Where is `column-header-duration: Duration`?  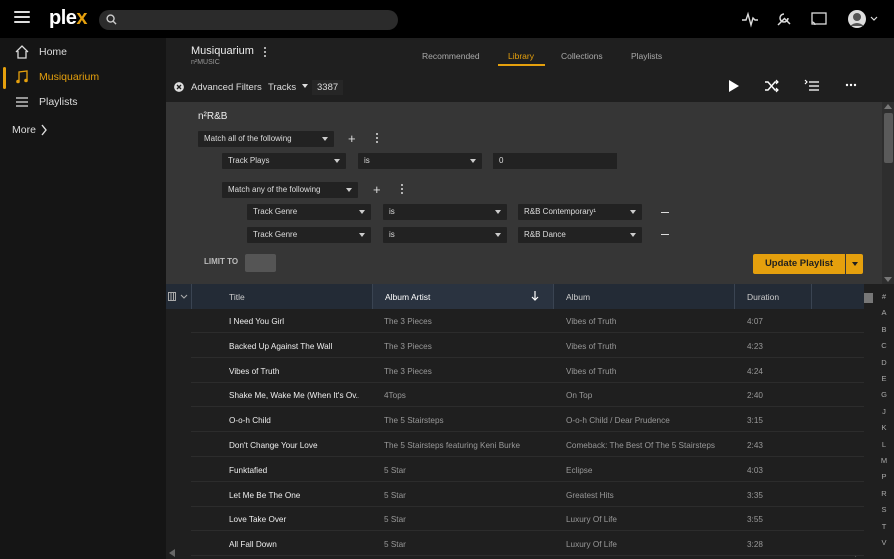 column-header-duration: Duration is located at coordinates (763, 297).